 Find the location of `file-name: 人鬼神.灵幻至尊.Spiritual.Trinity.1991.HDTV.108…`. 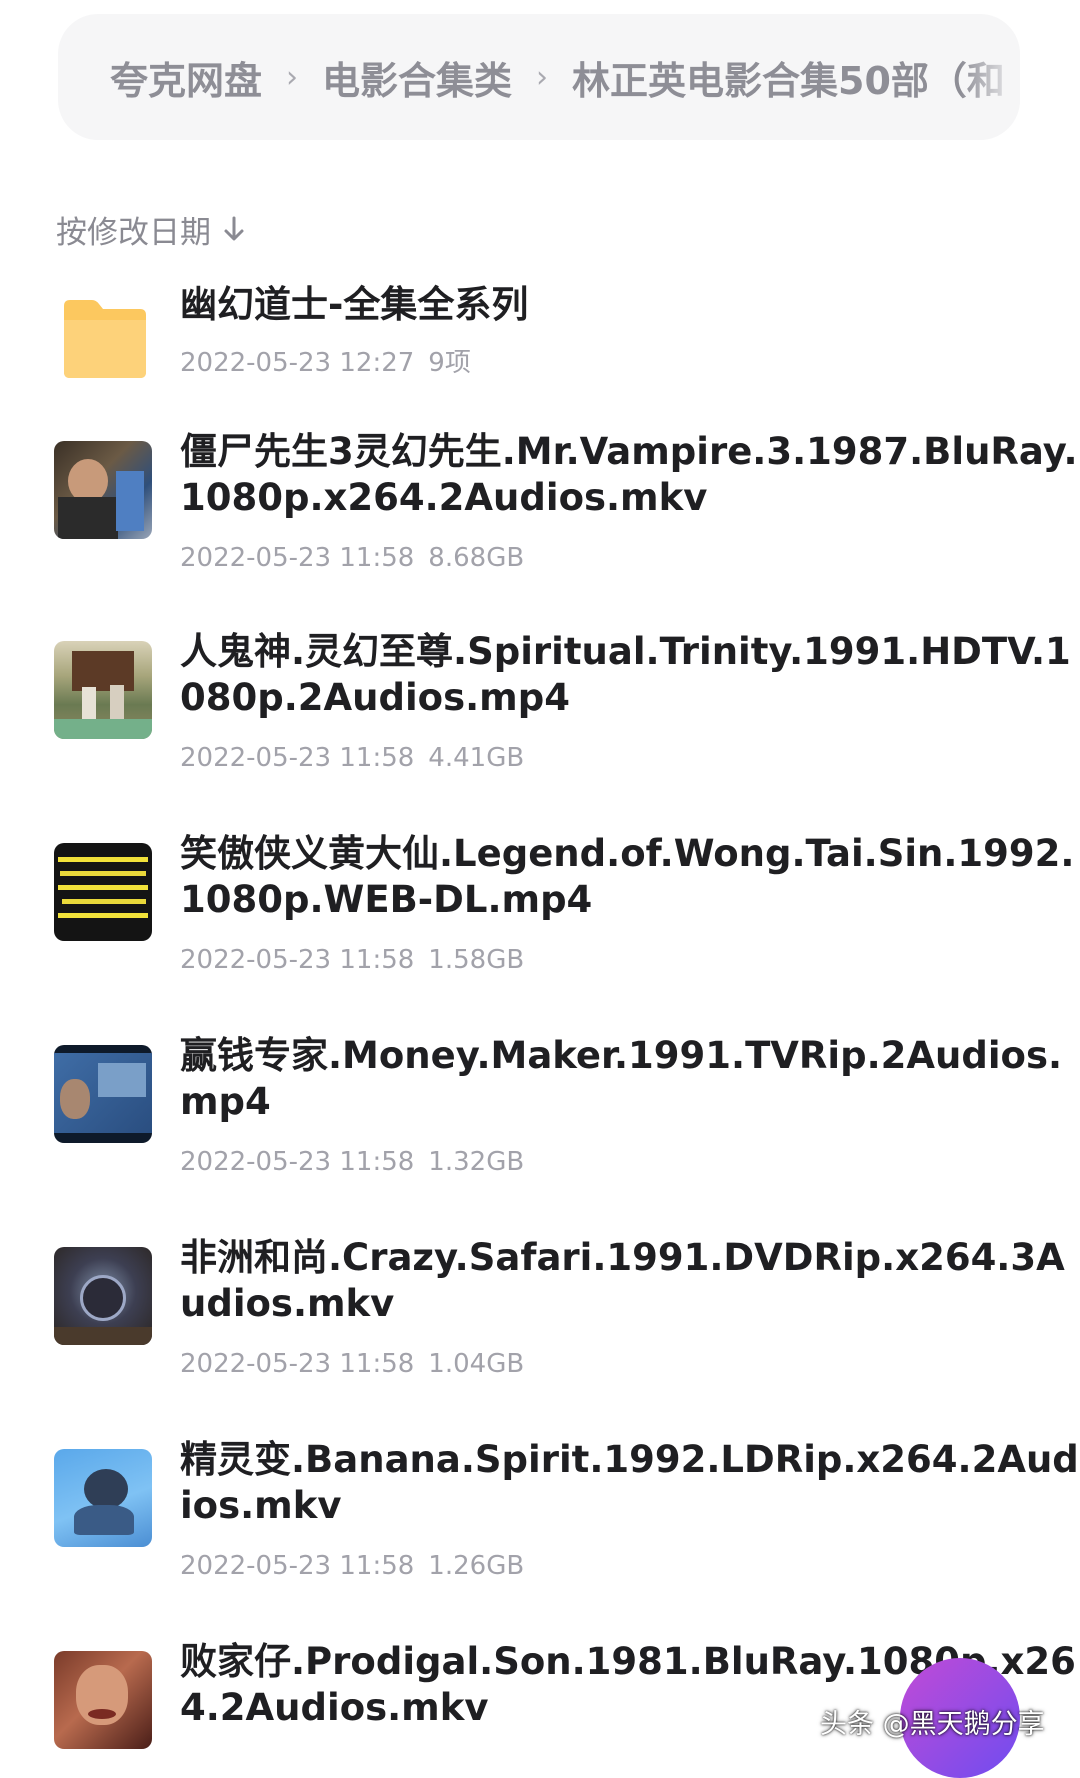

file-name: 人鬼神.灵幻至尊.Spiritual.Trinity.1991.HDTV.108… is located at coordinates (625, 674).